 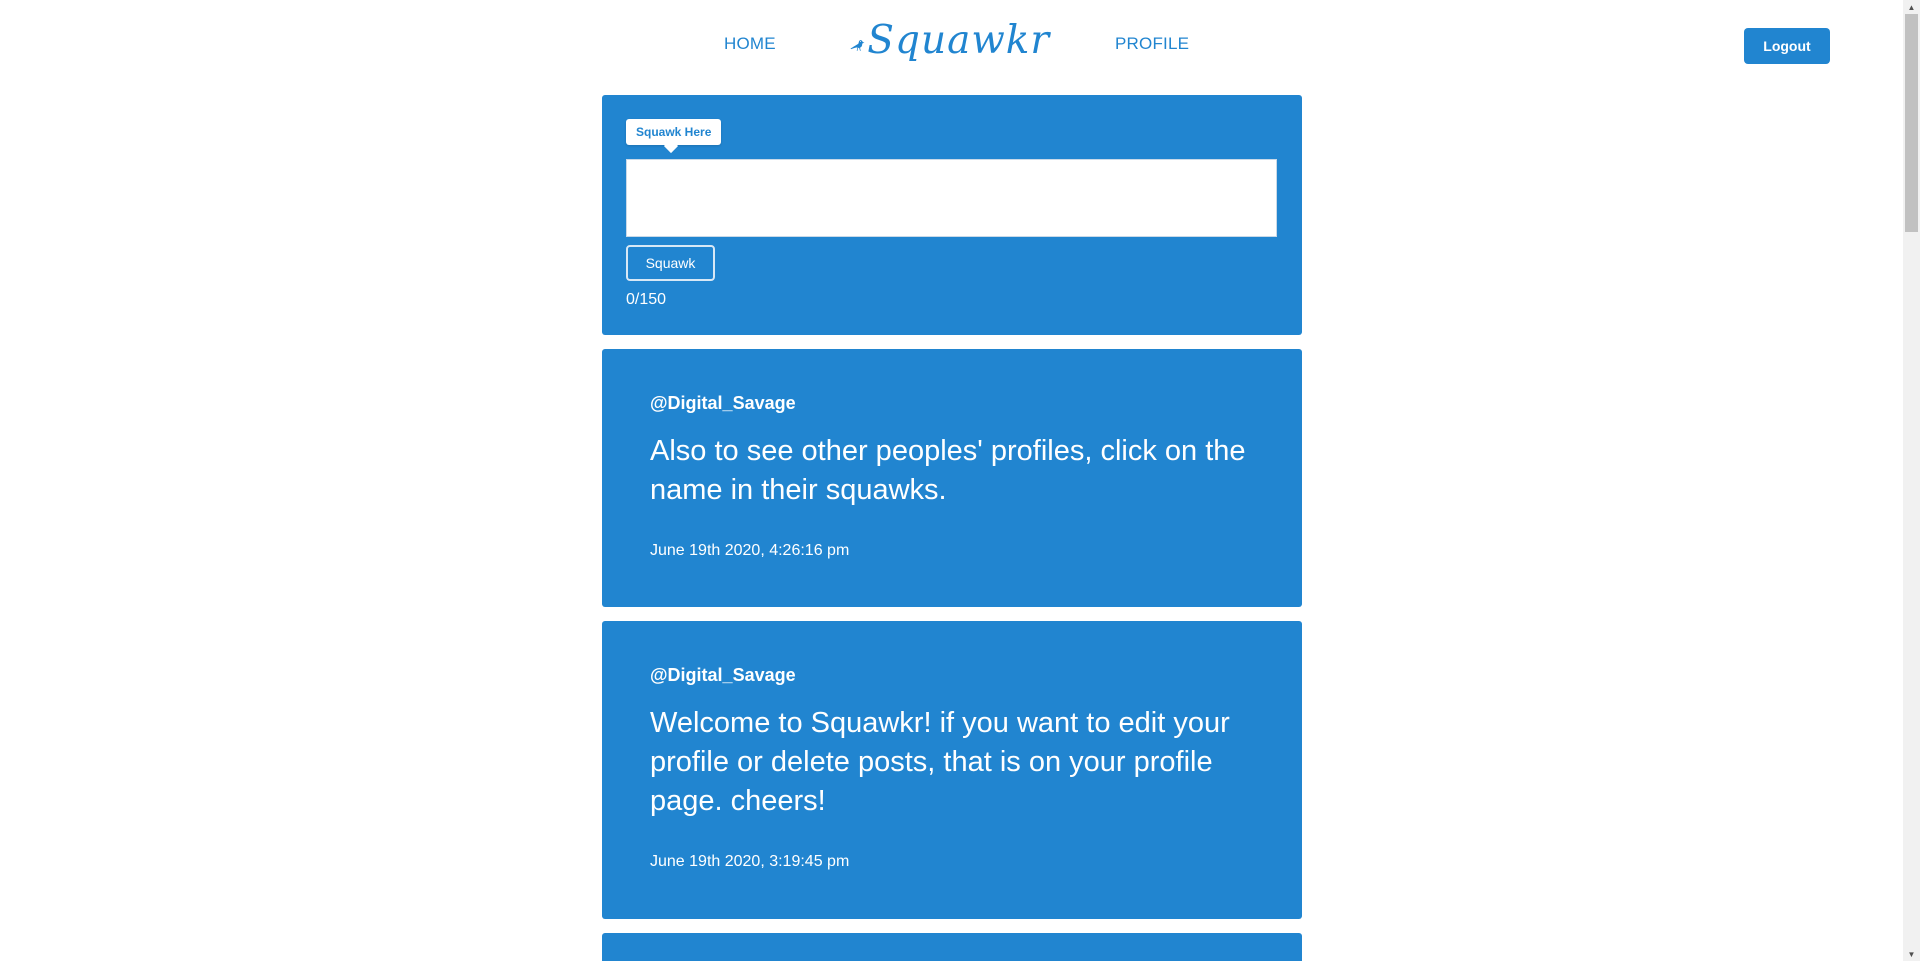 I want to click on nav-home-link: HOME, so click(x=750, y=44).